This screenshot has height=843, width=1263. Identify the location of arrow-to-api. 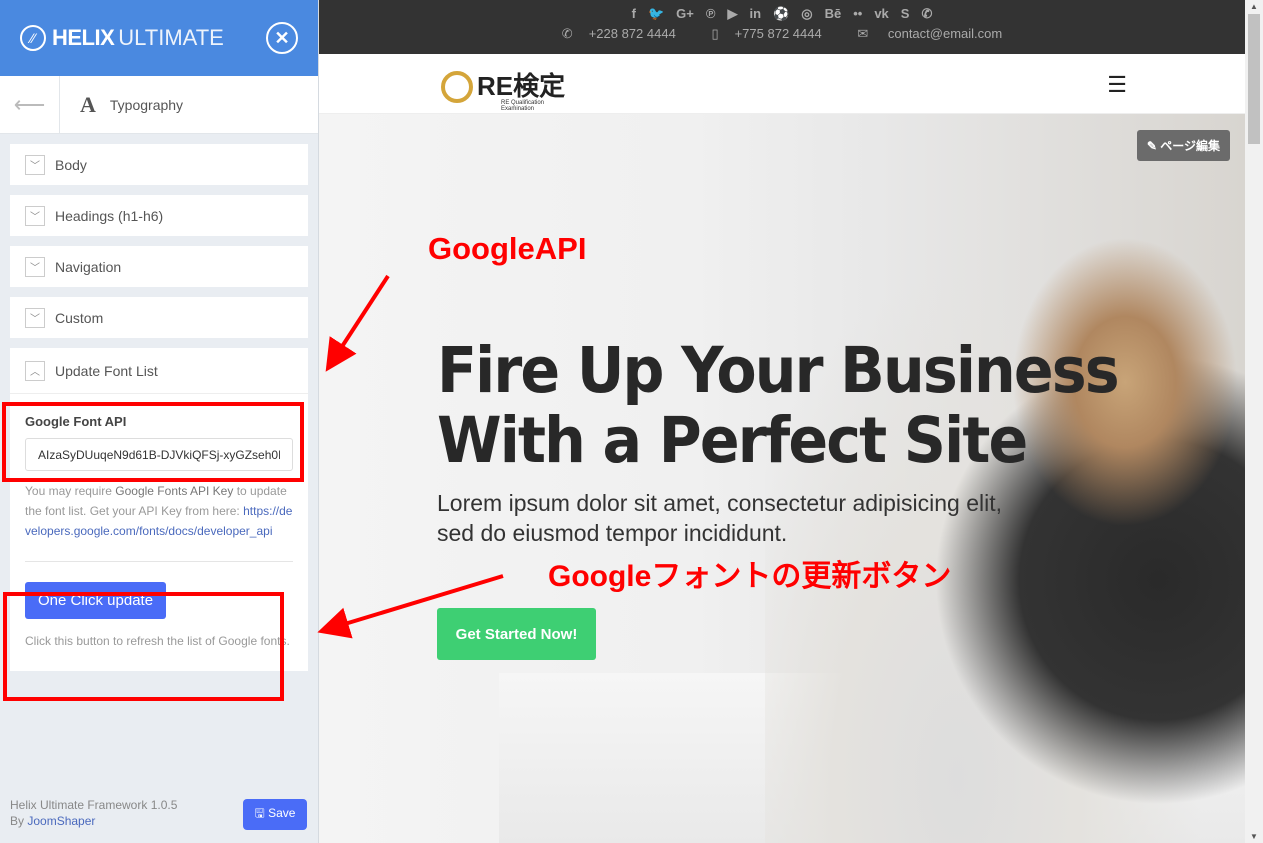
(357, 323).